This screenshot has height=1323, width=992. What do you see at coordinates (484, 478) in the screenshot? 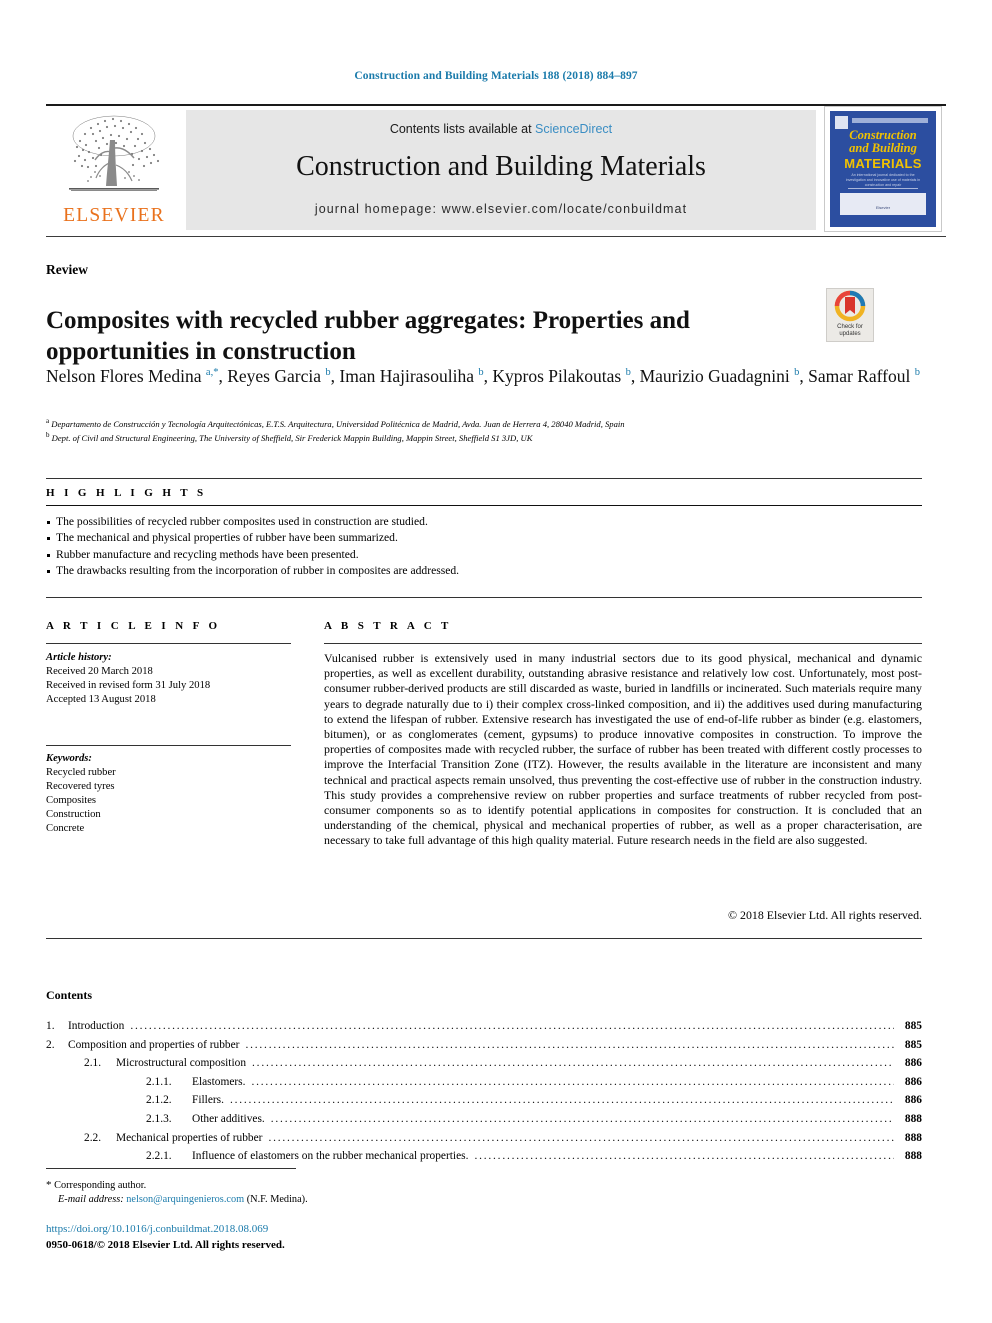
I see `highlights-top-rule` at bounding box center [484, 478].